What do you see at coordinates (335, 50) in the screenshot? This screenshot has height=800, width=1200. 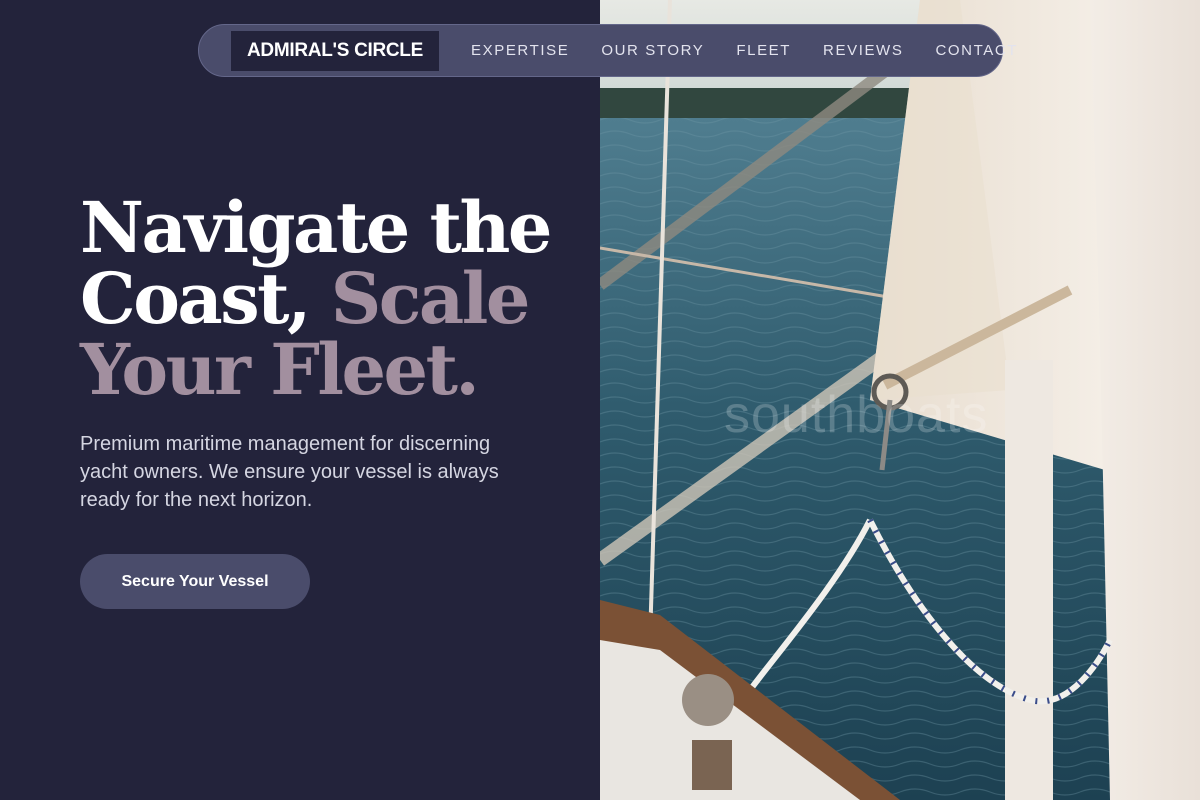 I see `brand-logo: ADMIRAL'S CIRCLE` at bounding box center [335, 50].